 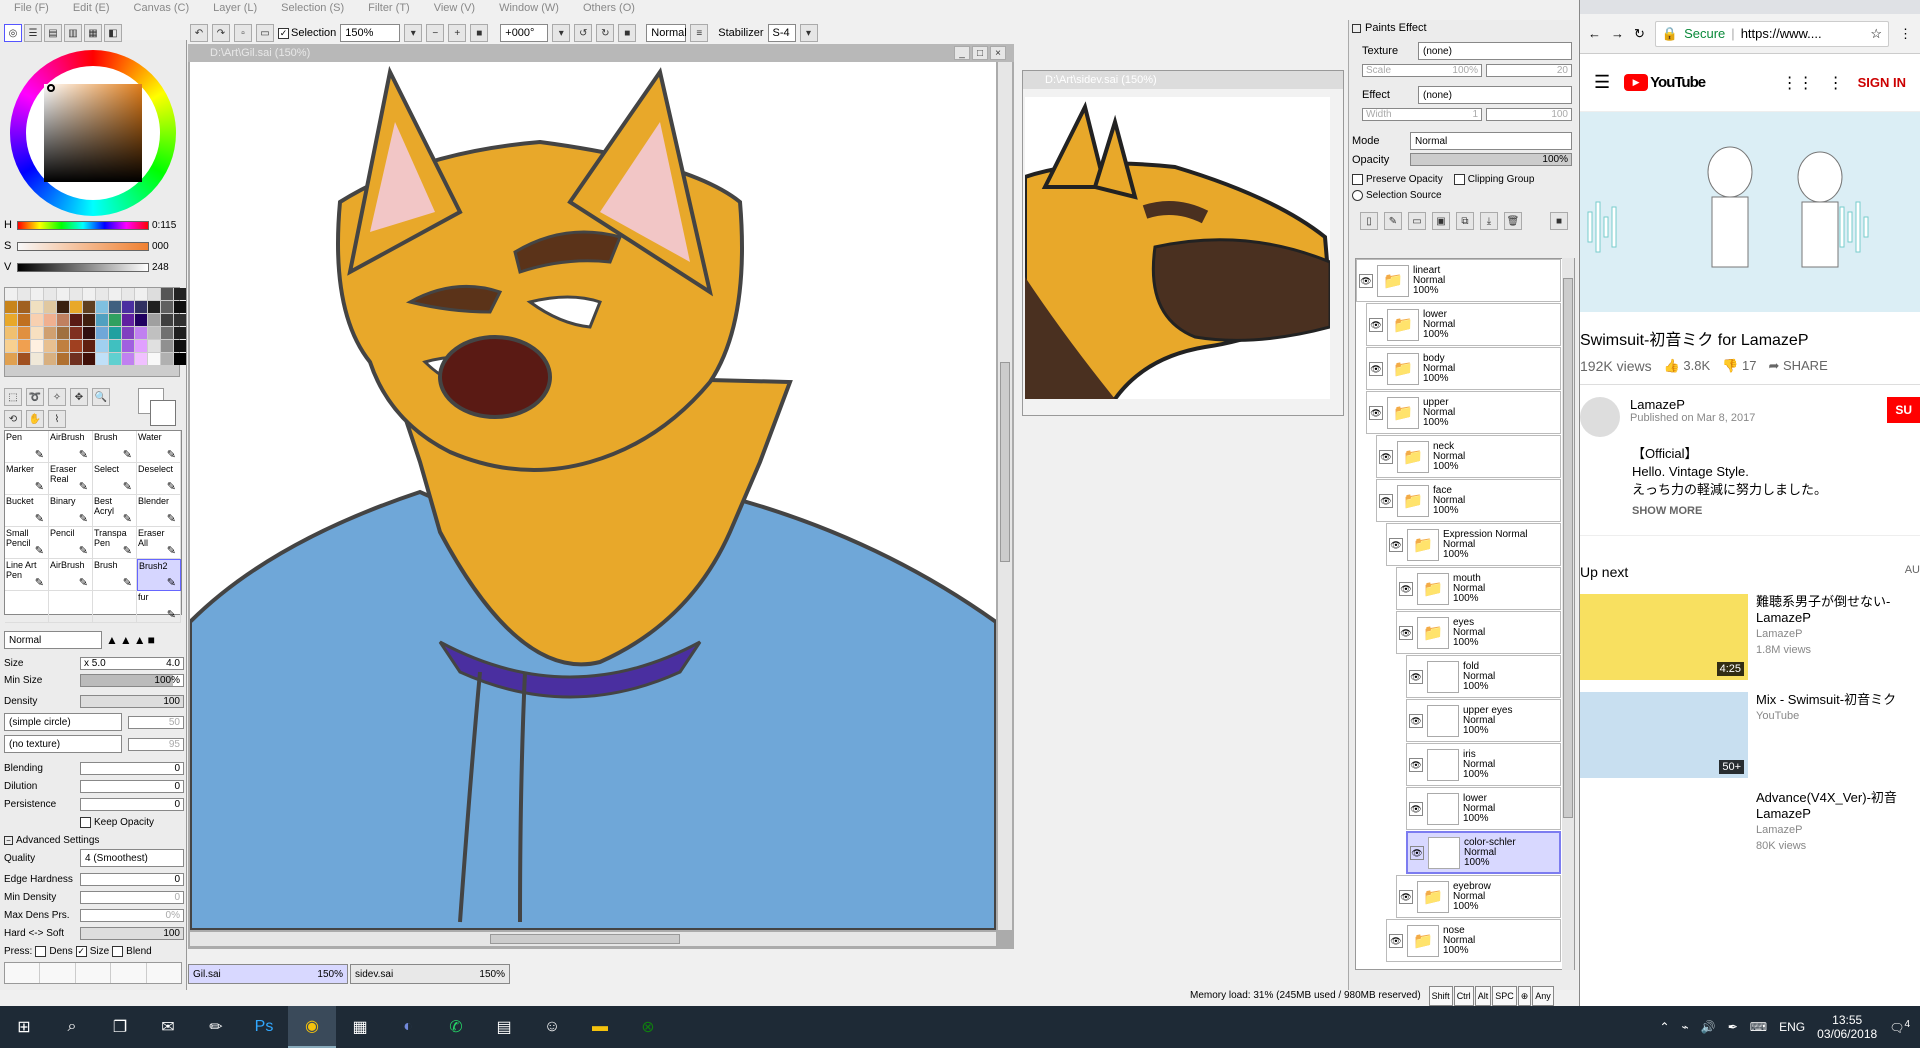 What do you see at coordinates (51, 88) in the screenshot?
I see `color-picker-cursor` at bounding box center [51, 88].